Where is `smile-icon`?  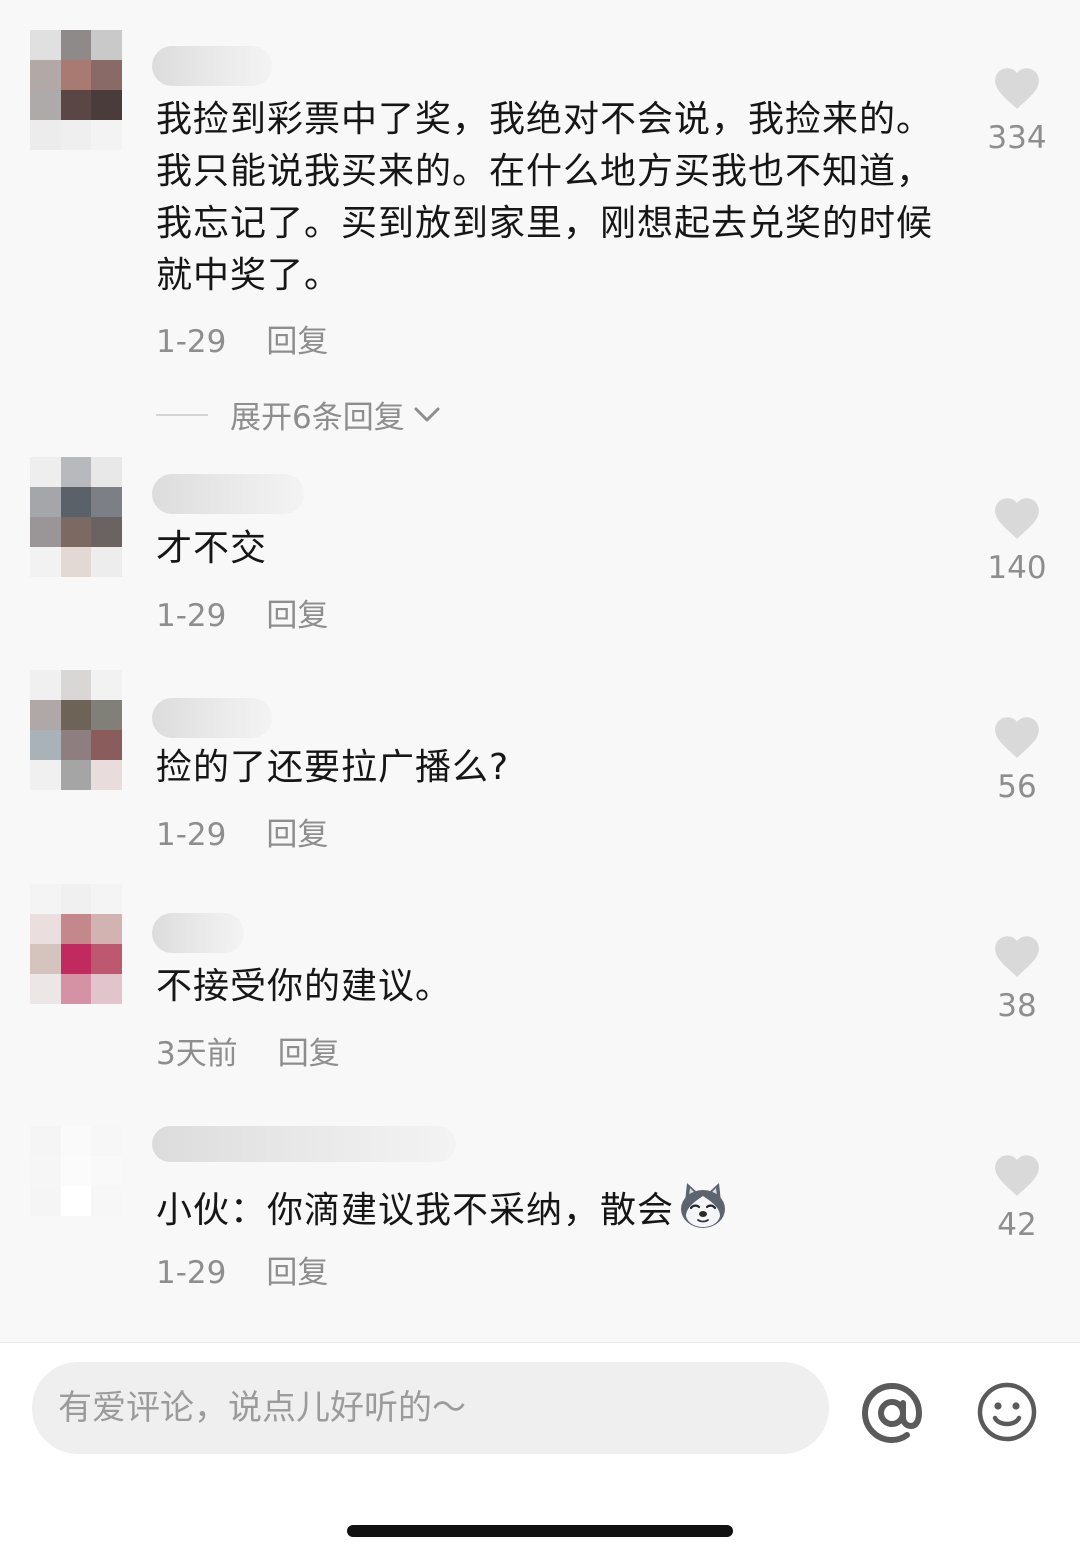 smile-icon is located at coordinates (1007, 1412).